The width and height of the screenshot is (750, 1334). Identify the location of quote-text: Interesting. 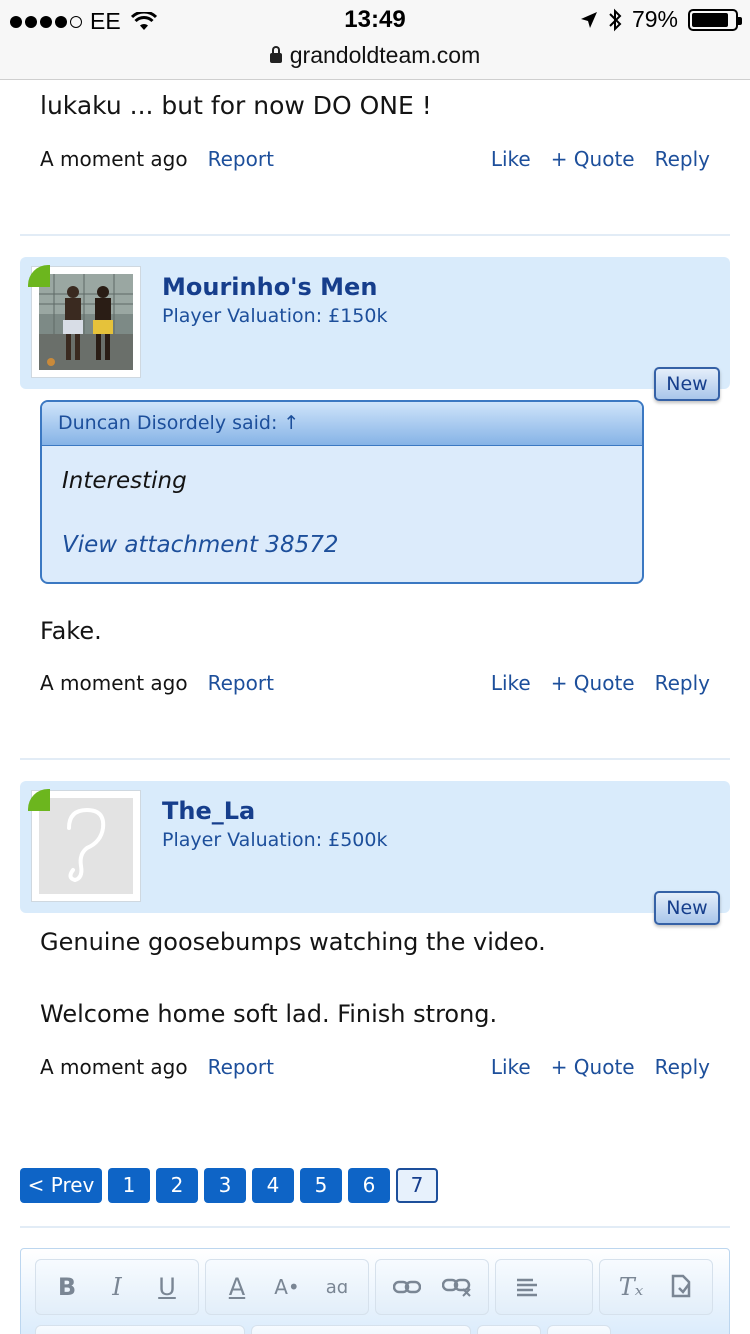
(124, 481).